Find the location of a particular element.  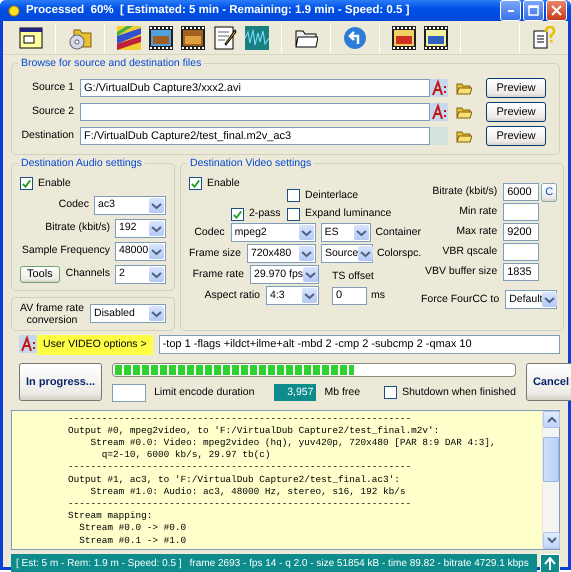

chevron-down-icon is located at coordinates (551, 540).